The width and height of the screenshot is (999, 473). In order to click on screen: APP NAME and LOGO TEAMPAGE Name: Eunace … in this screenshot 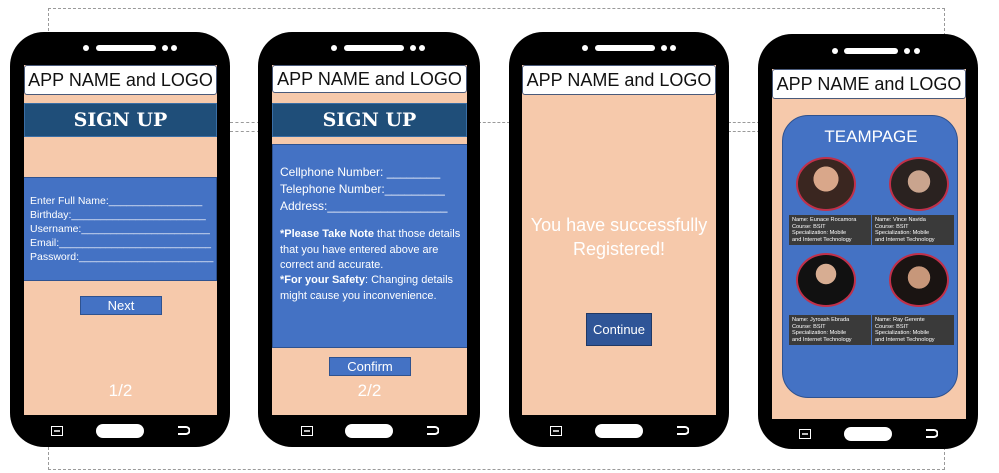, I will do `click(869, 244)`.